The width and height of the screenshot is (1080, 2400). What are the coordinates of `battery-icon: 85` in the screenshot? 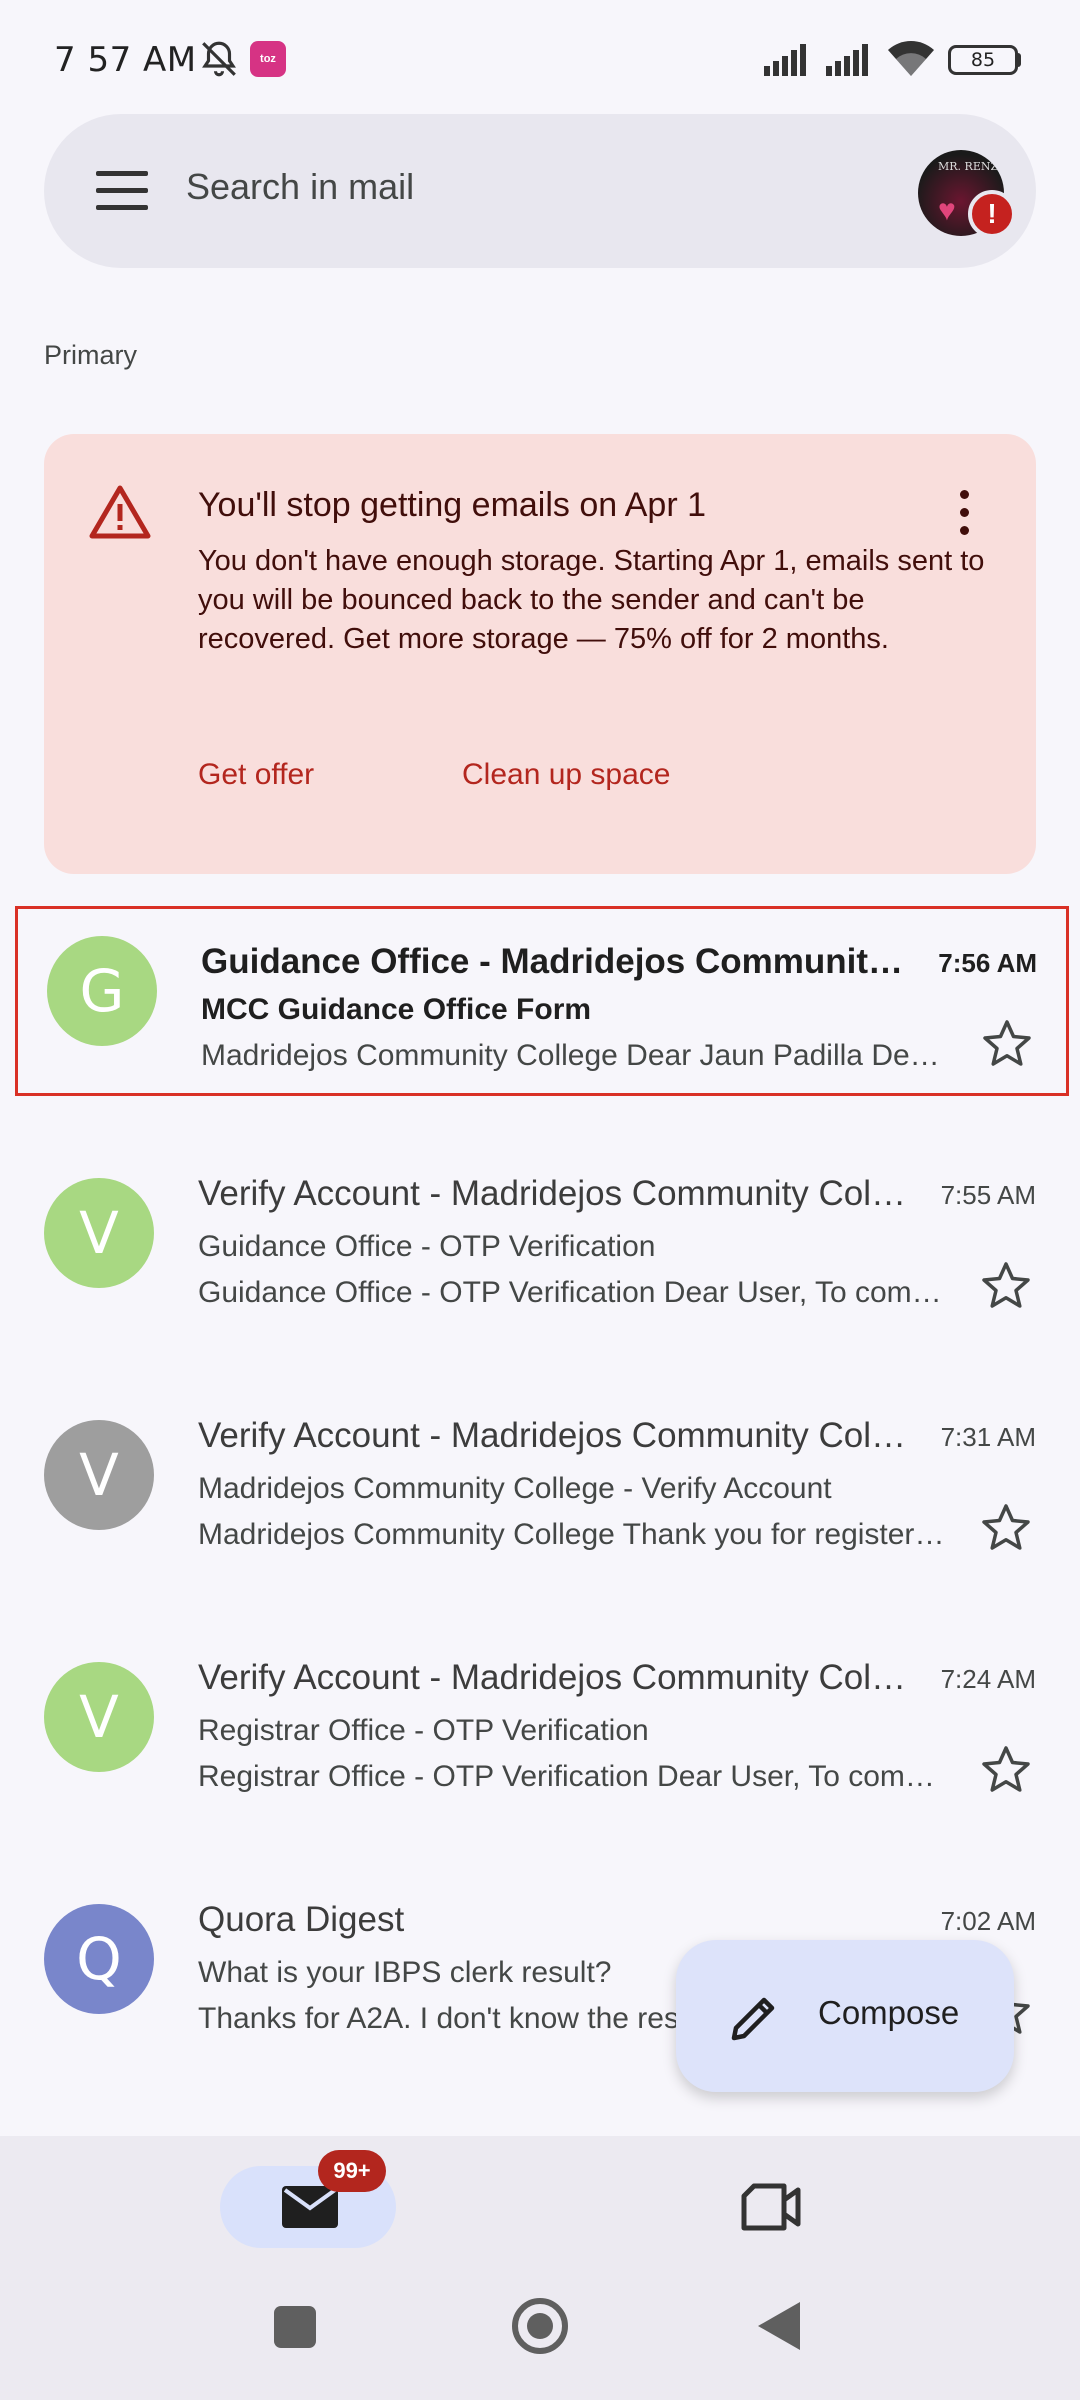 It's located at (983, 60).